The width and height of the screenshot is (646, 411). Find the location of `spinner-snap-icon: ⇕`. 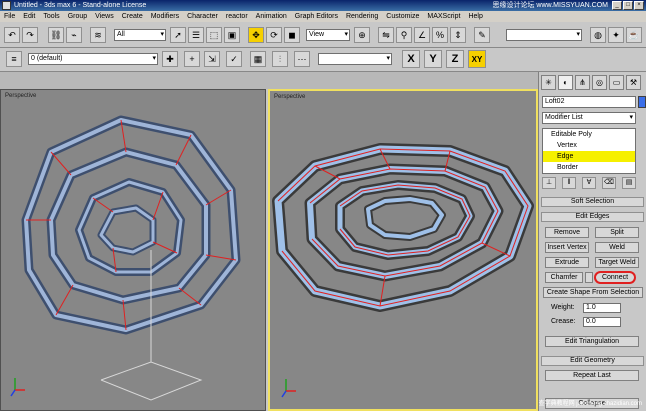

spinner-snap-icon: ⇕ is located at coordinates (458, 35).